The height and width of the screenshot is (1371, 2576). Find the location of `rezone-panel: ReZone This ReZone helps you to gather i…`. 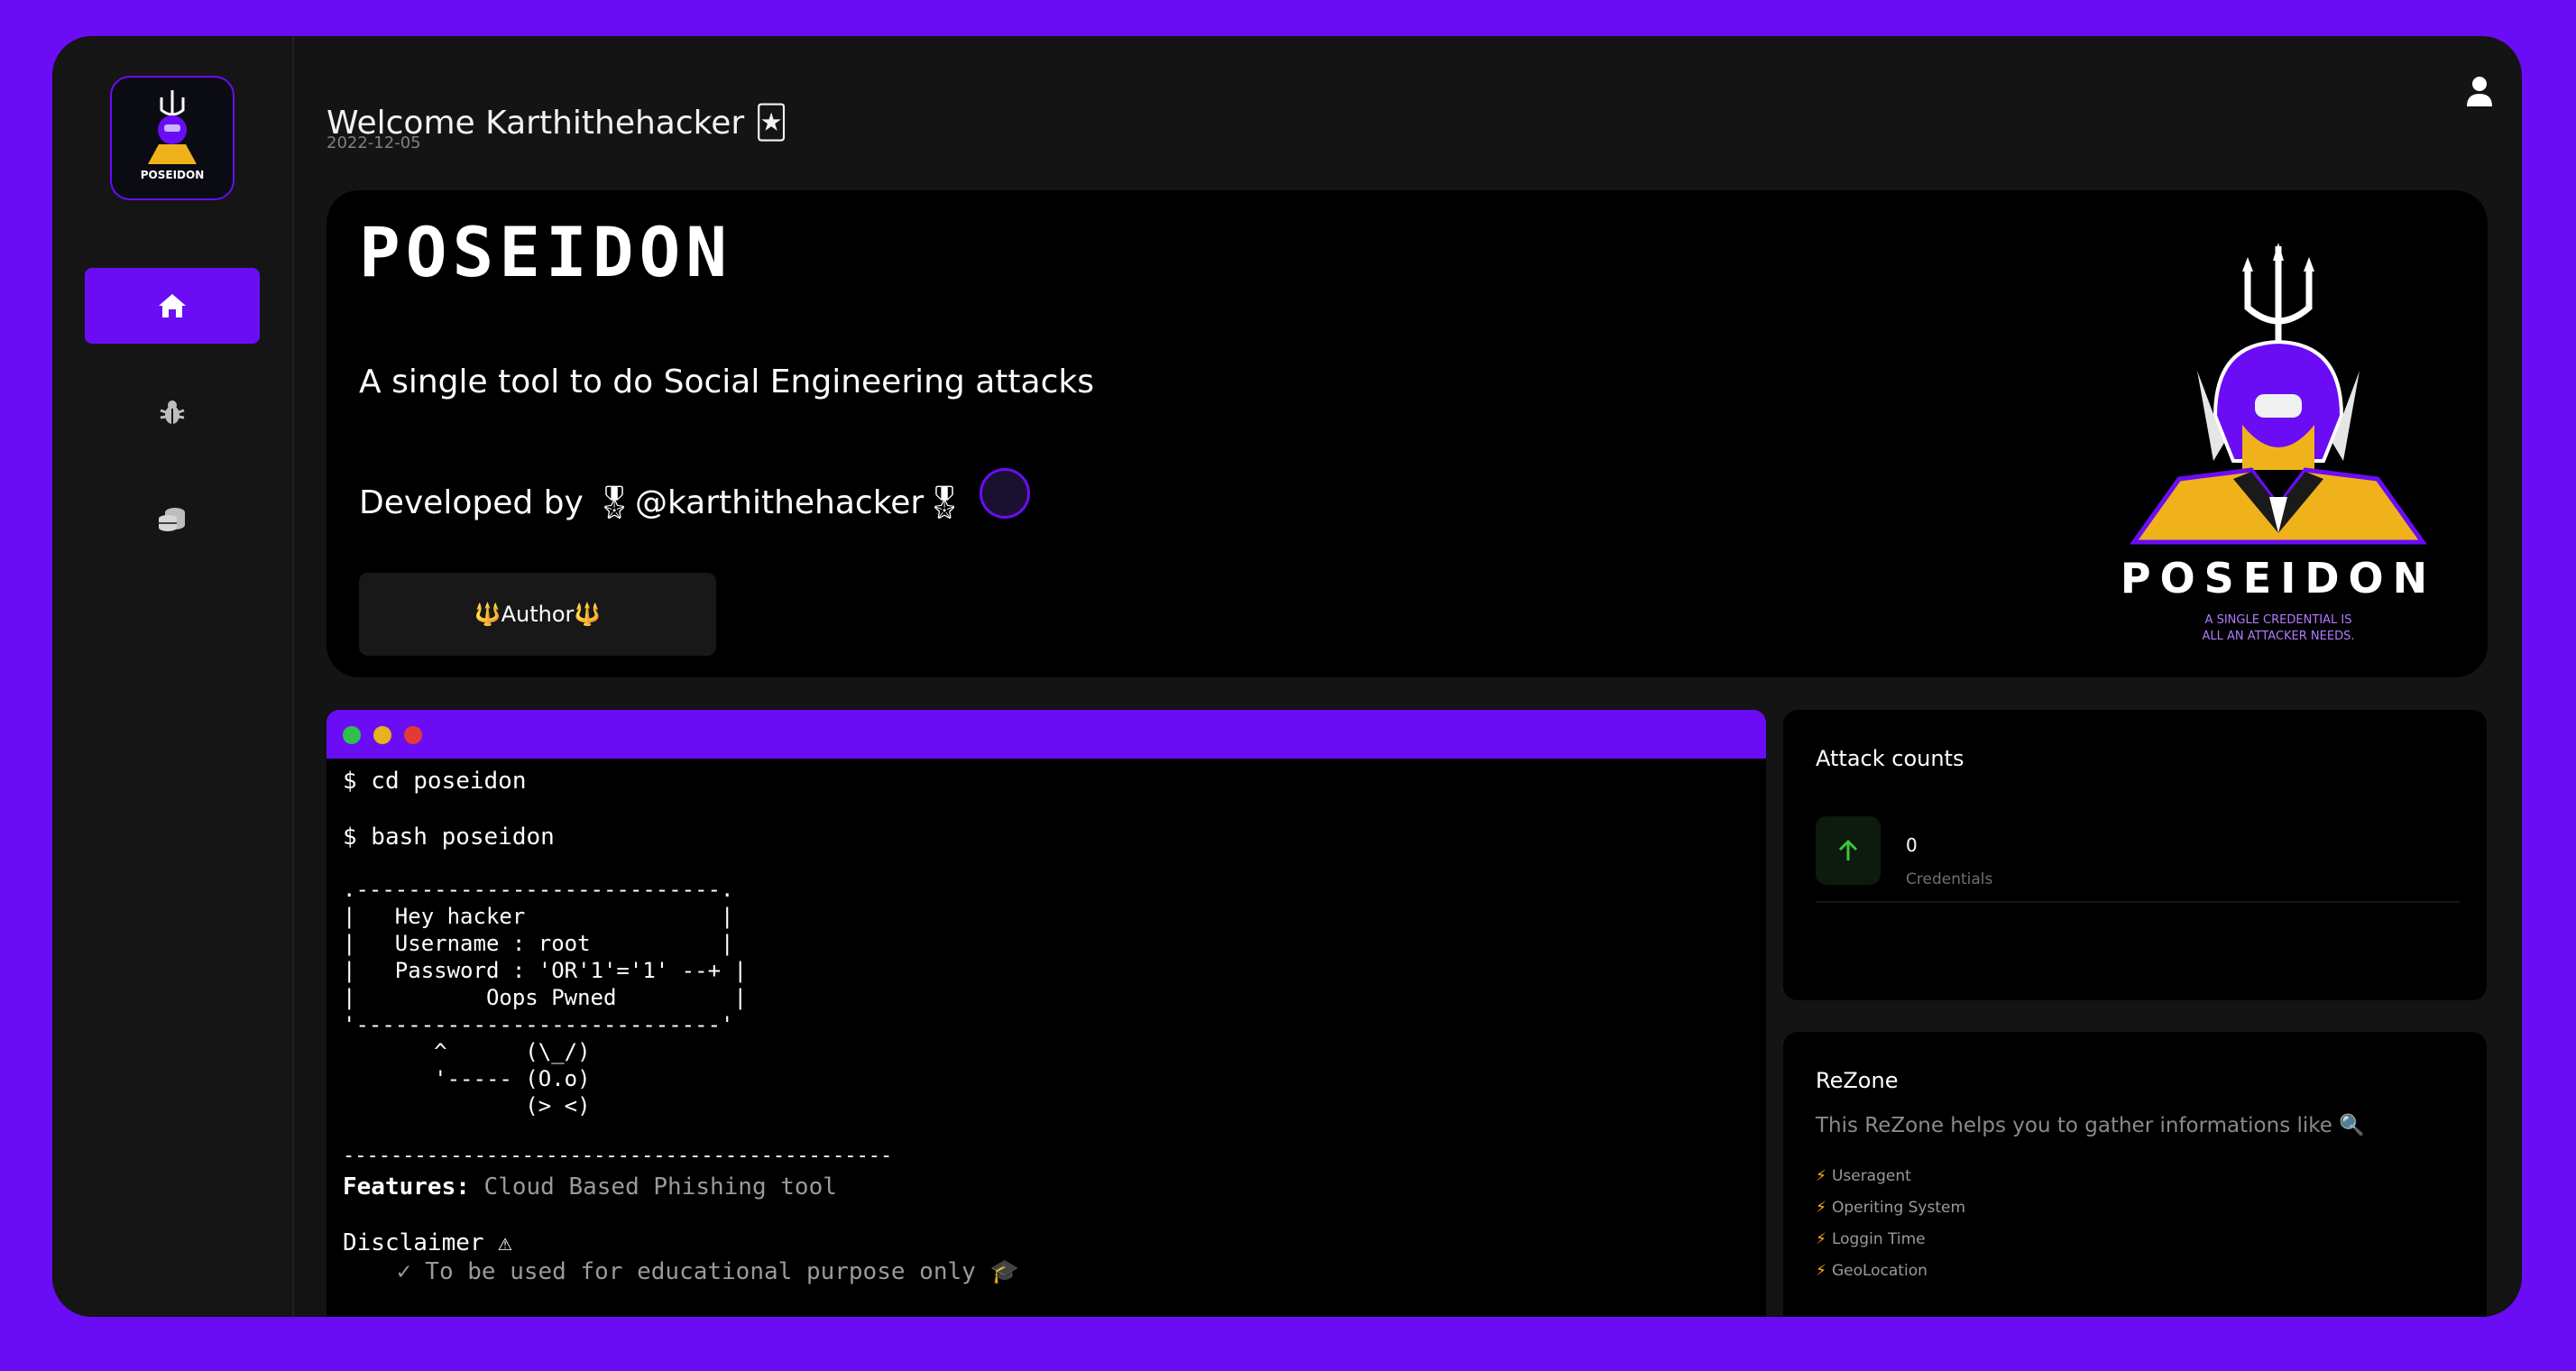

rezone-panel: ReZone This ReZone helps you to gather i… is located at coordinates (2135, 1174).